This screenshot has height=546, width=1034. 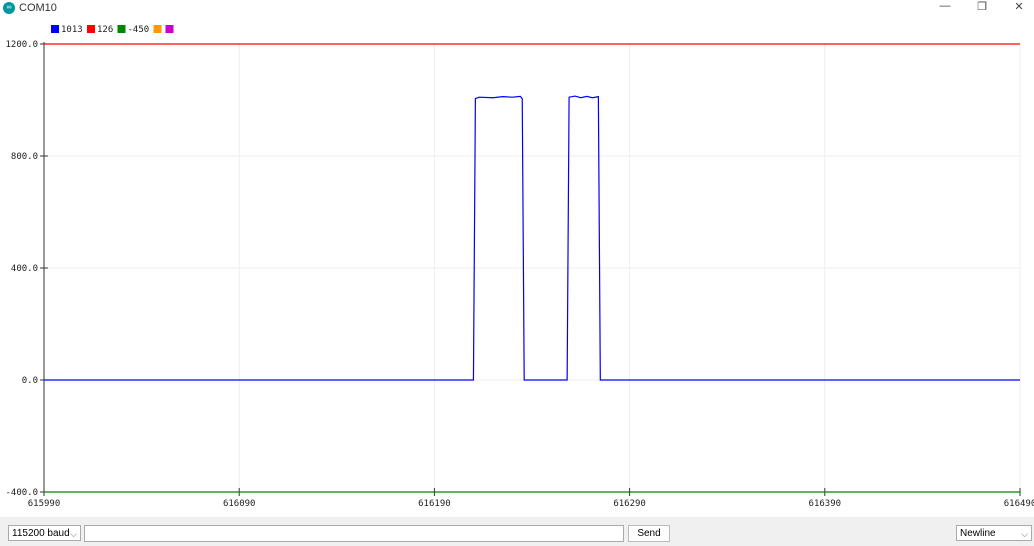 I want to click on x-tick-label: 616290, so click(x=629, y=504).